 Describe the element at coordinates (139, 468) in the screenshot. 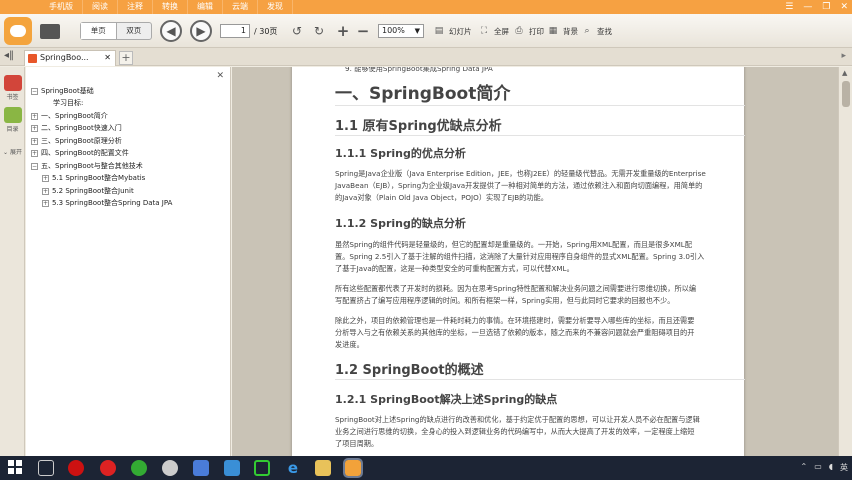

I see `browser-app-icon` at that location.